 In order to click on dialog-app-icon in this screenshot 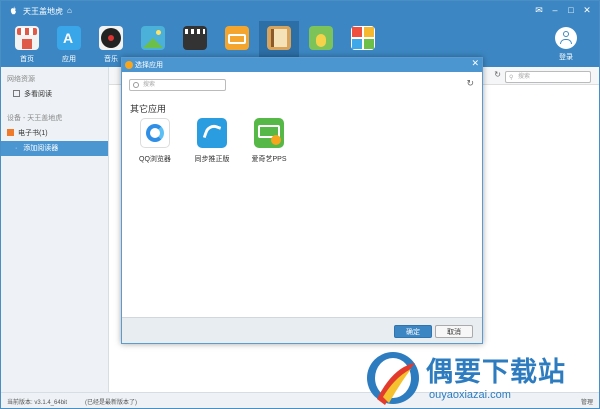, I will do `click(129, 65)`.